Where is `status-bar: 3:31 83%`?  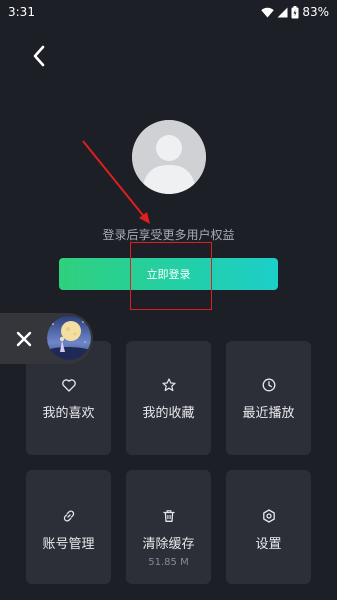 status-bar: 3:31 83% is located at coordinates (168, 12).